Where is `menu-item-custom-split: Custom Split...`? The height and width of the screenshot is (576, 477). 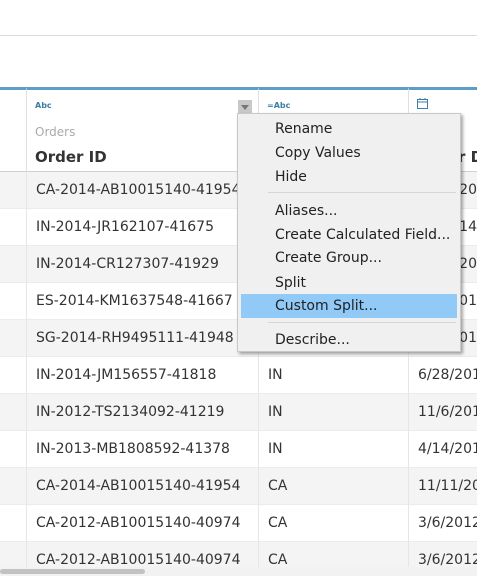
menu-item-custom-split: Custom Split... is located at coordinates (349, 306).